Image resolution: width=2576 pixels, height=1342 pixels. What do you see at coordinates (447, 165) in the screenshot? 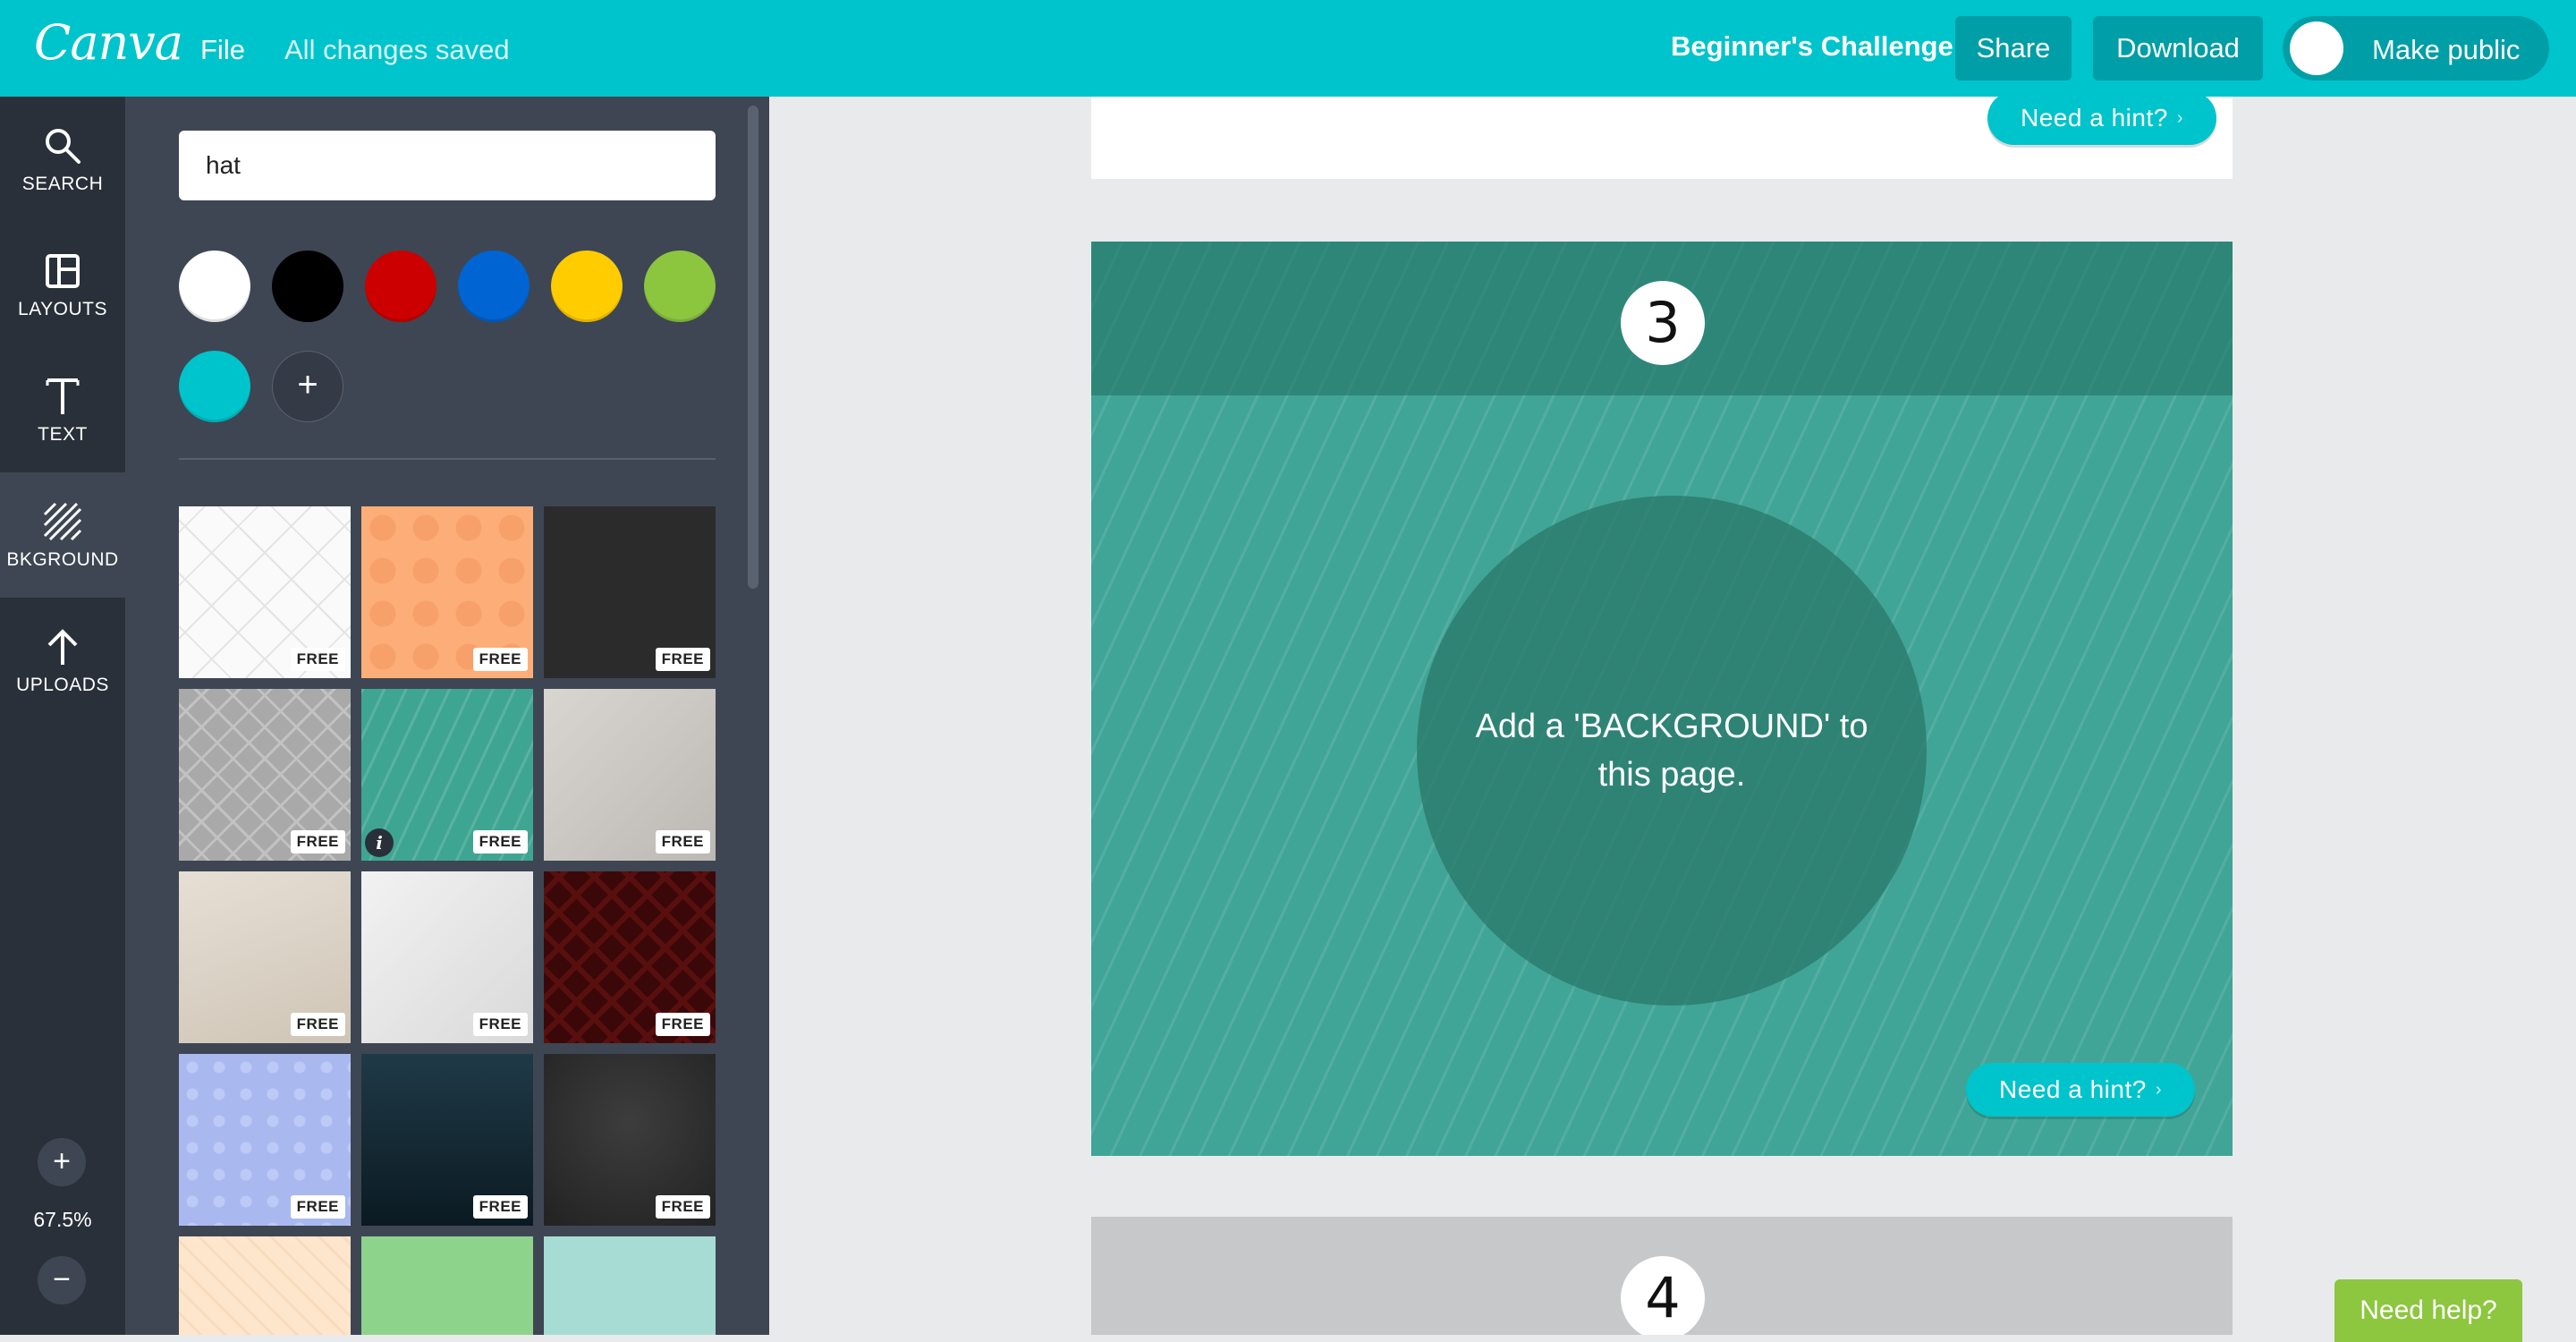
I see `search-input` at bounding box center [447, 165].